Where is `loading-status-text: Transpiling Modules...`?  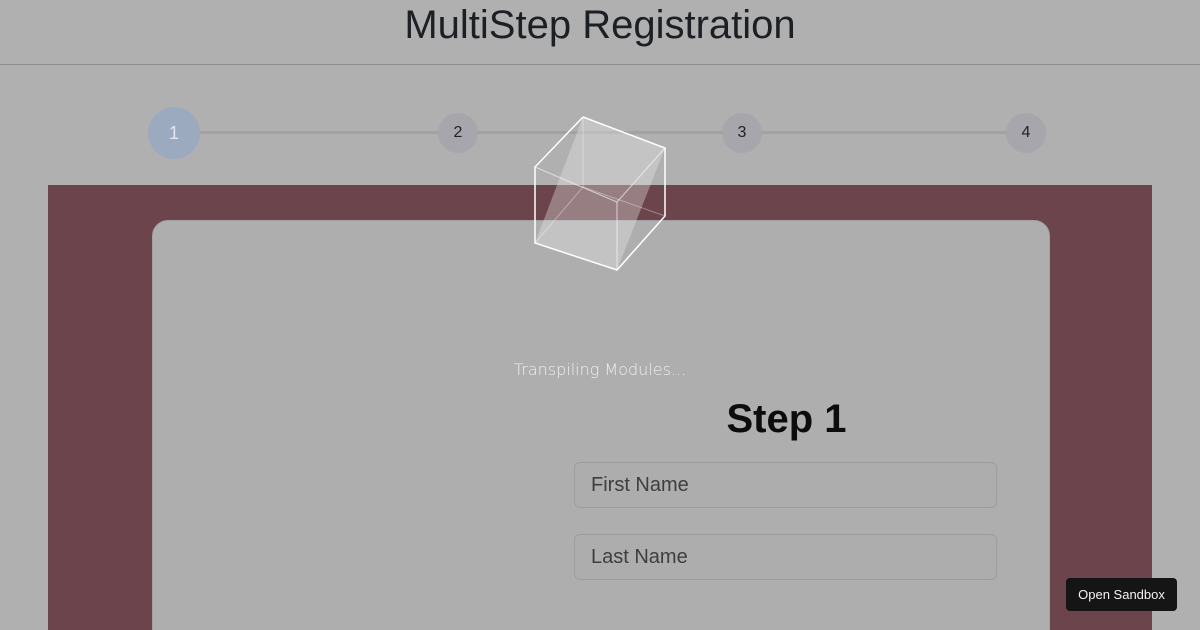 loading-status-text: Transpiling Modules... is located at coordinates (600, 369).